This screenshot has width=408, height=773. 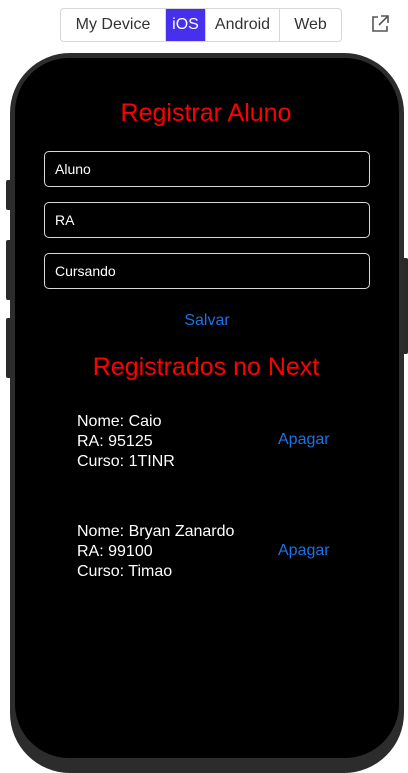 I want to click on ra-placeholder: RA, so click(x=65, y=220).